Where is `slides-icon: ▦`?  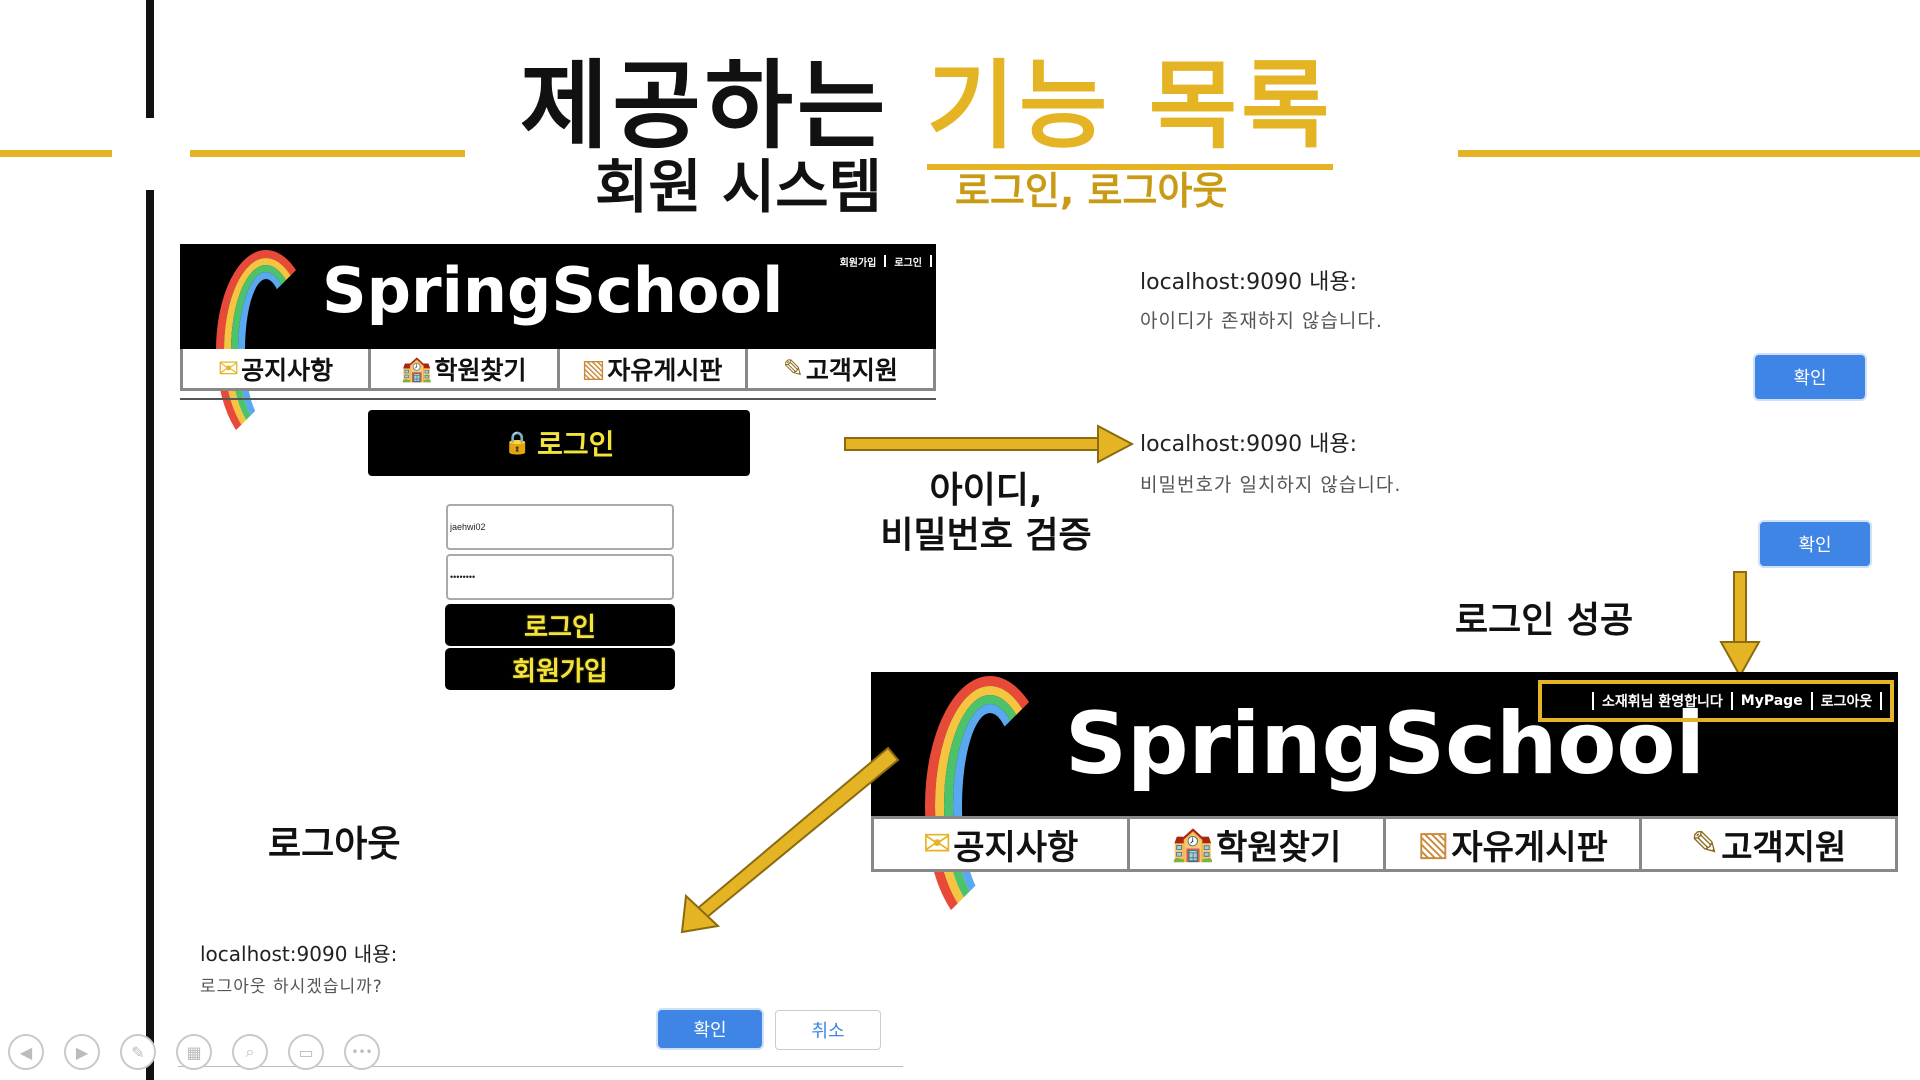
slides-icon: ▦ is located at coordinates (194, 1052).